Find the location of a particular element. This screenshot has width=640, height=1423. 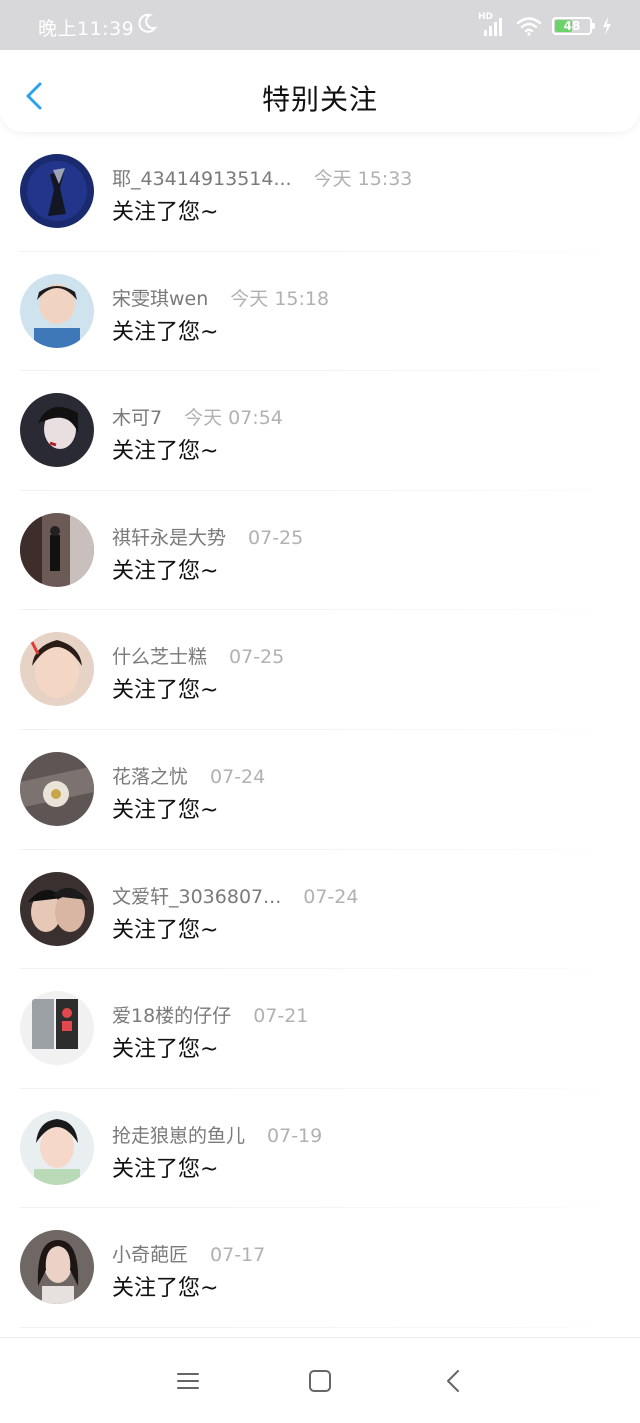

item-time: 07-21 is located at coordinates (281, 1016).